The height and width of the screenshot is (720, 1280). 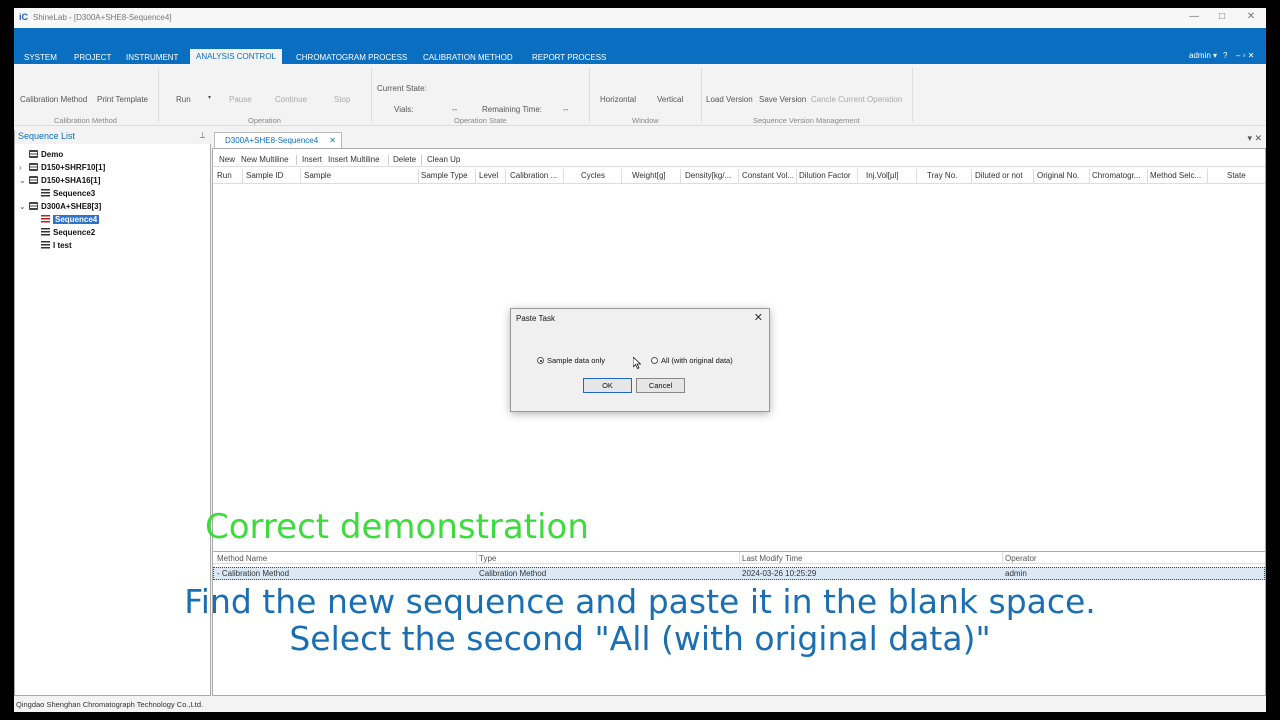 I want to click on toolbar-divider, so click(x=388, y=160).